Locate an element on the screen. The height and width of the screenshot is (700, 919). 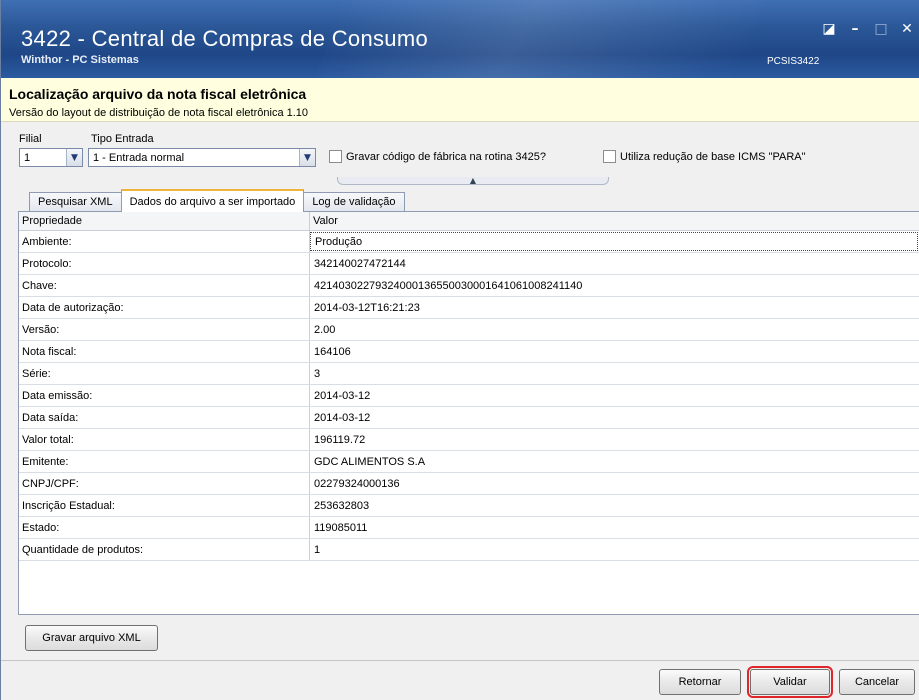
row-value: Produção is located at coordinates (614, 241).